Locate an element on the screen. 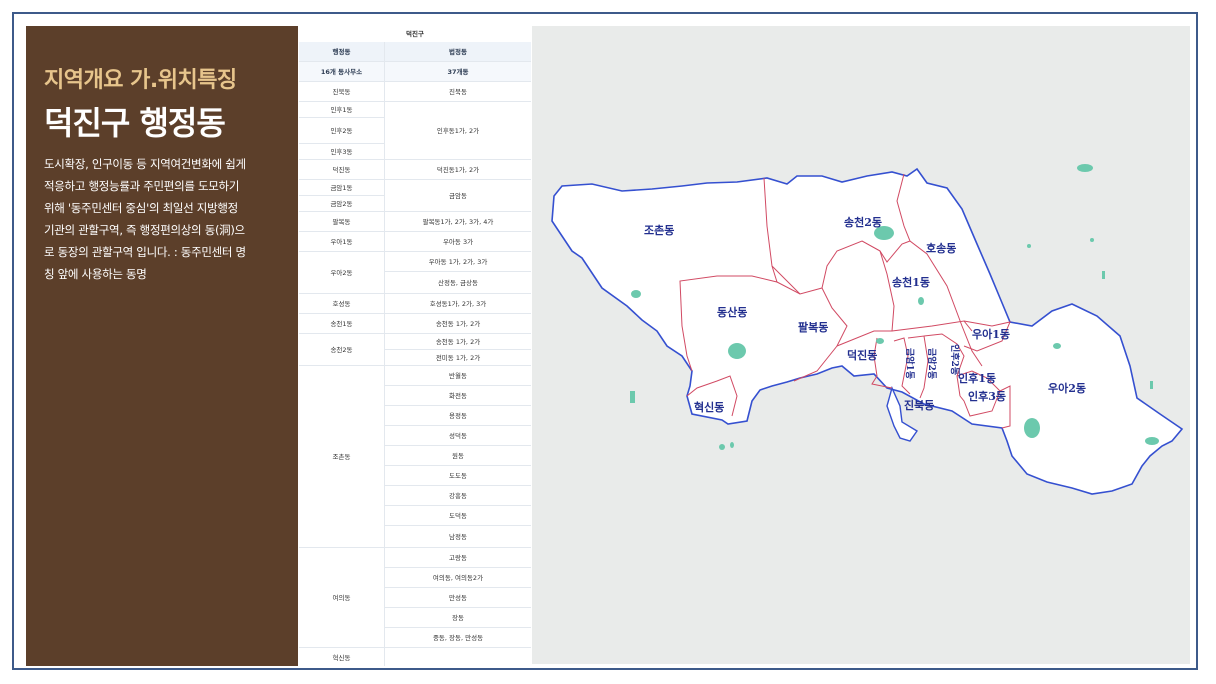  table-cell-beopjeongdong: 덕진동1가, 2가 is located at coordinates (458, 170).